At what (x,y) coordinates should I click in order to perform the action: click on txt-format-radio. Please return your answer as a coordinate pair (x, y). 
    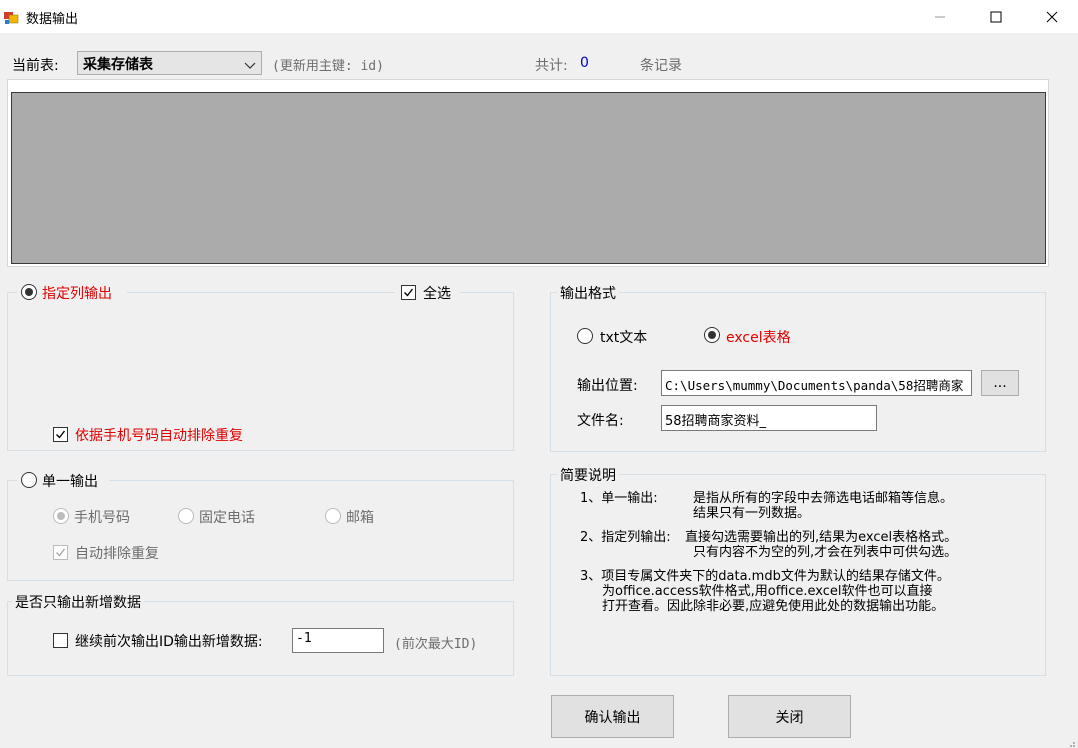
    Looking at the image, I should click on (585, 336).